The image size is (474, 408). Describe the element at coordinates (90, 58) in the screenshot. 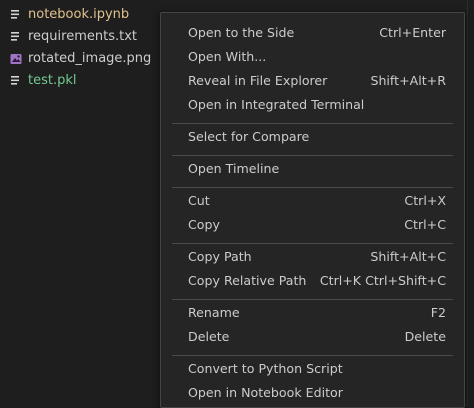

I see `file-name: rotated_image.png` at that location.